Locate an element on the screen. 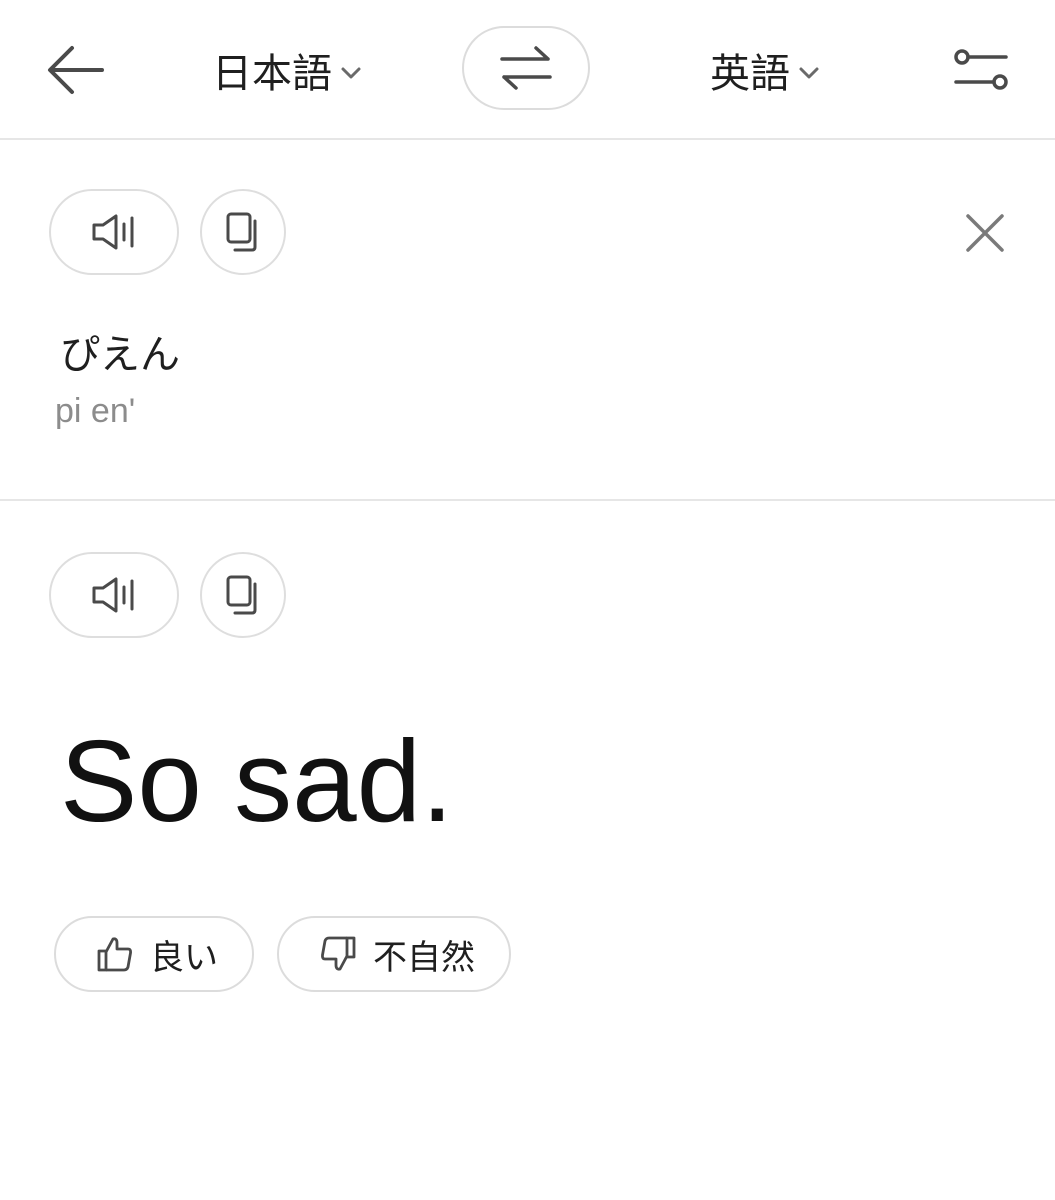 The width and height of the screenshot is (1055, 1200). result-copy-button is located at coordinates (243, 595).